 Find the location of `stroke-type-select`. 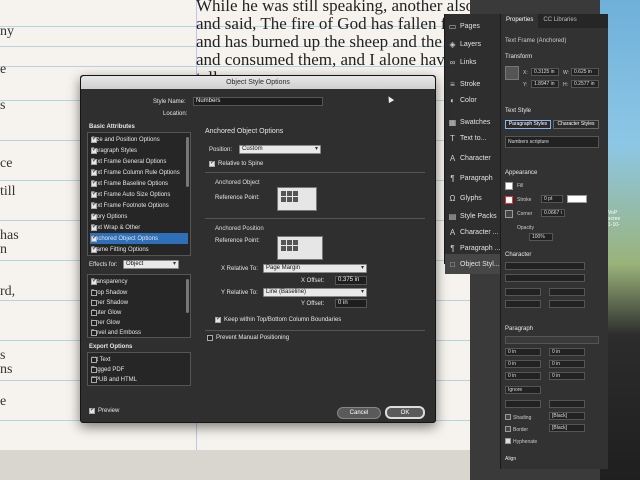

stroke-type-select is located at coordinates (577, 199).